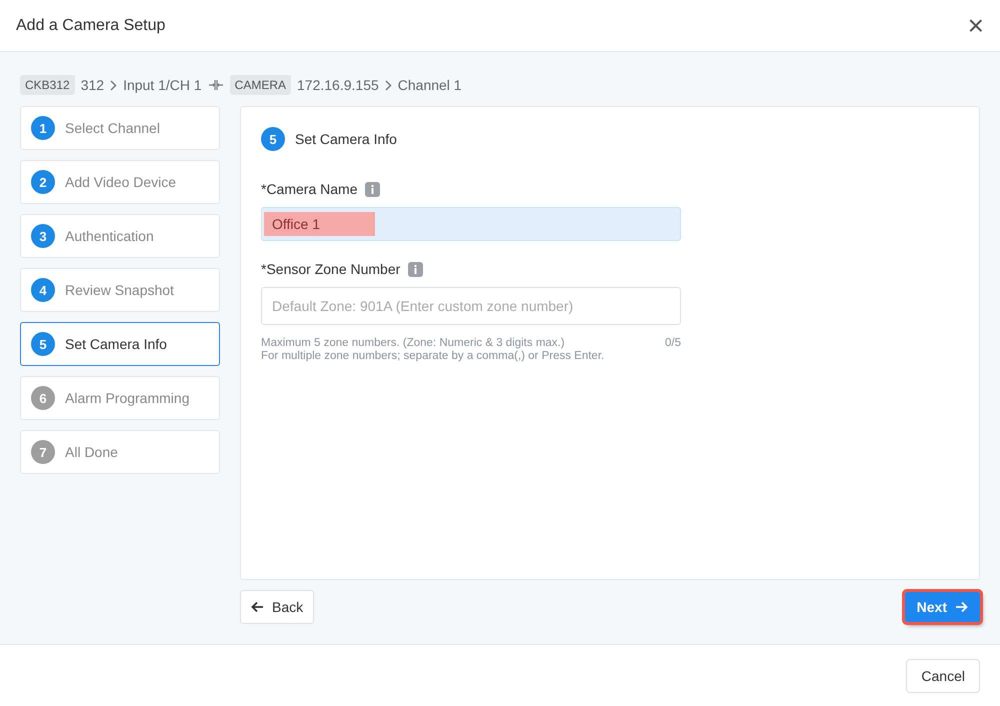 Image resolution: width=1000 pixels, height=706 pixels. Describe the element at coordinates (109, 236) in the screenshot. I see `step-label: Authentication` at that location.